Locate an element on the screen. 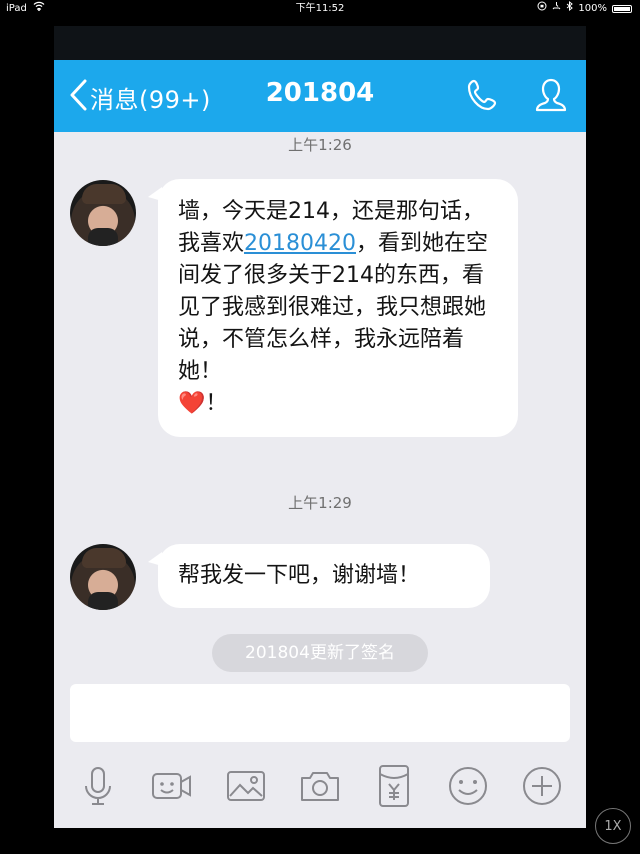 This screenshot has width=640, height=854. status-right: 100% is located at coordinates (584, 9).